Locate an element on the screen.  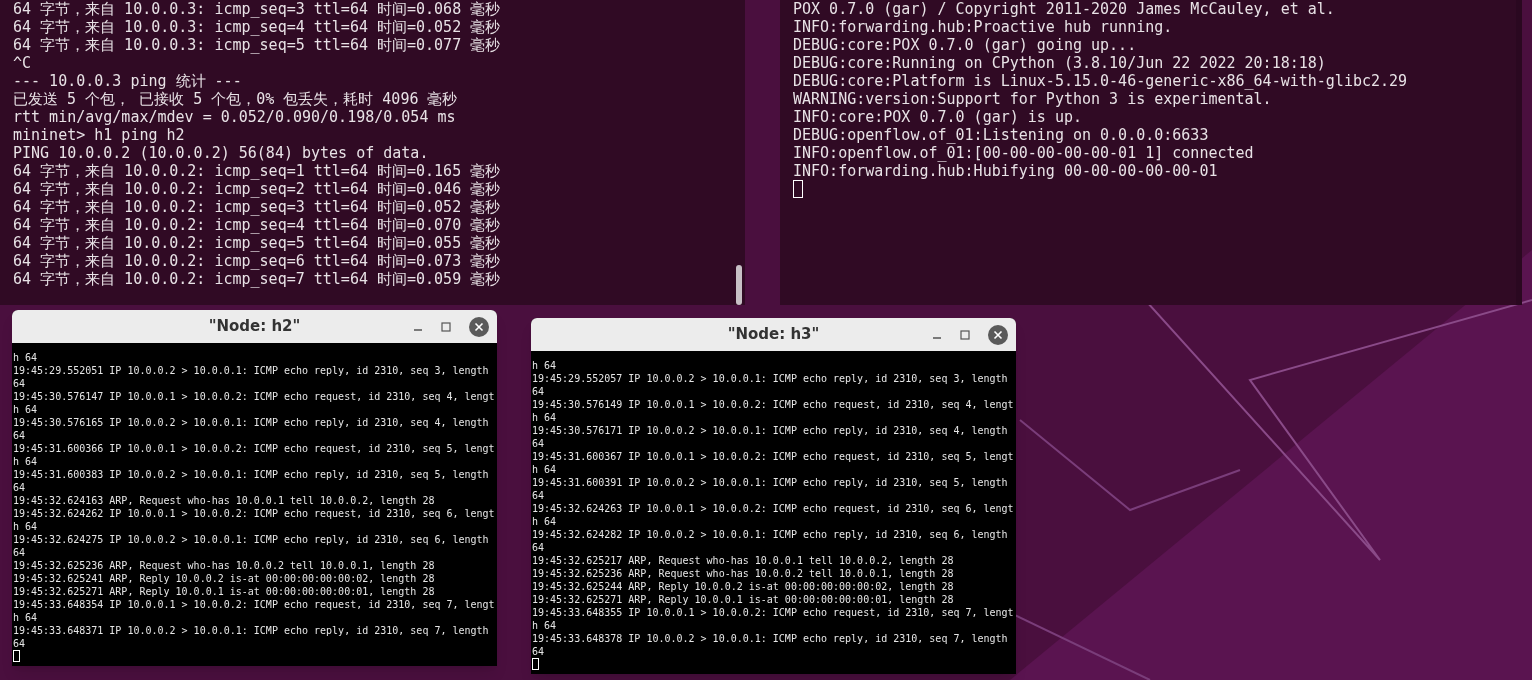
terminal-line: 19:45:32.625217 ARP, Request who-has 10.0.0.1 tell 10.0.0.2, length 28 is located at coordinates (743, 560).